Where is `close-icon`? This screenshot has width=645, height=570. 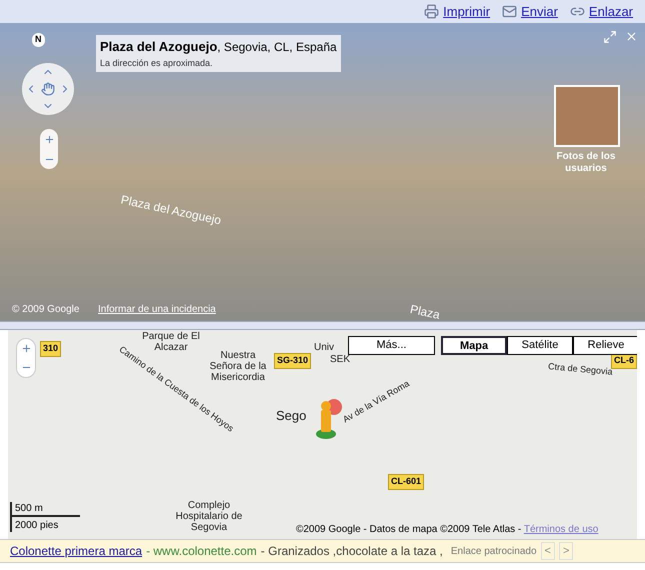 close-icon is located at coordinates (631, 36).